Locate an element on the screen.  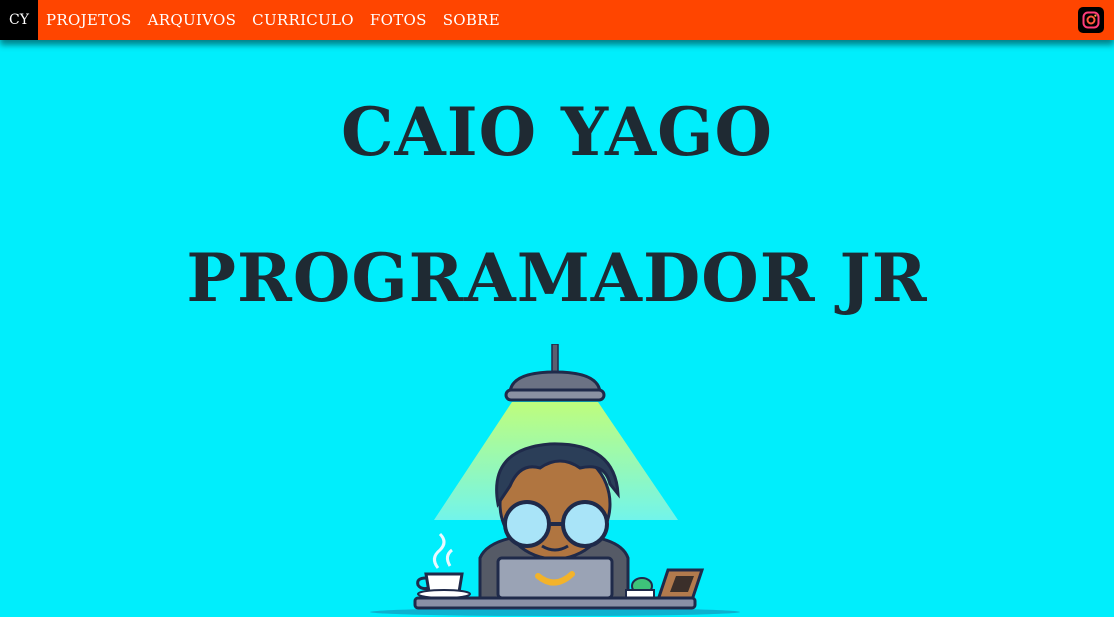
photo-frame-icon is located at coordinates (680, 585).